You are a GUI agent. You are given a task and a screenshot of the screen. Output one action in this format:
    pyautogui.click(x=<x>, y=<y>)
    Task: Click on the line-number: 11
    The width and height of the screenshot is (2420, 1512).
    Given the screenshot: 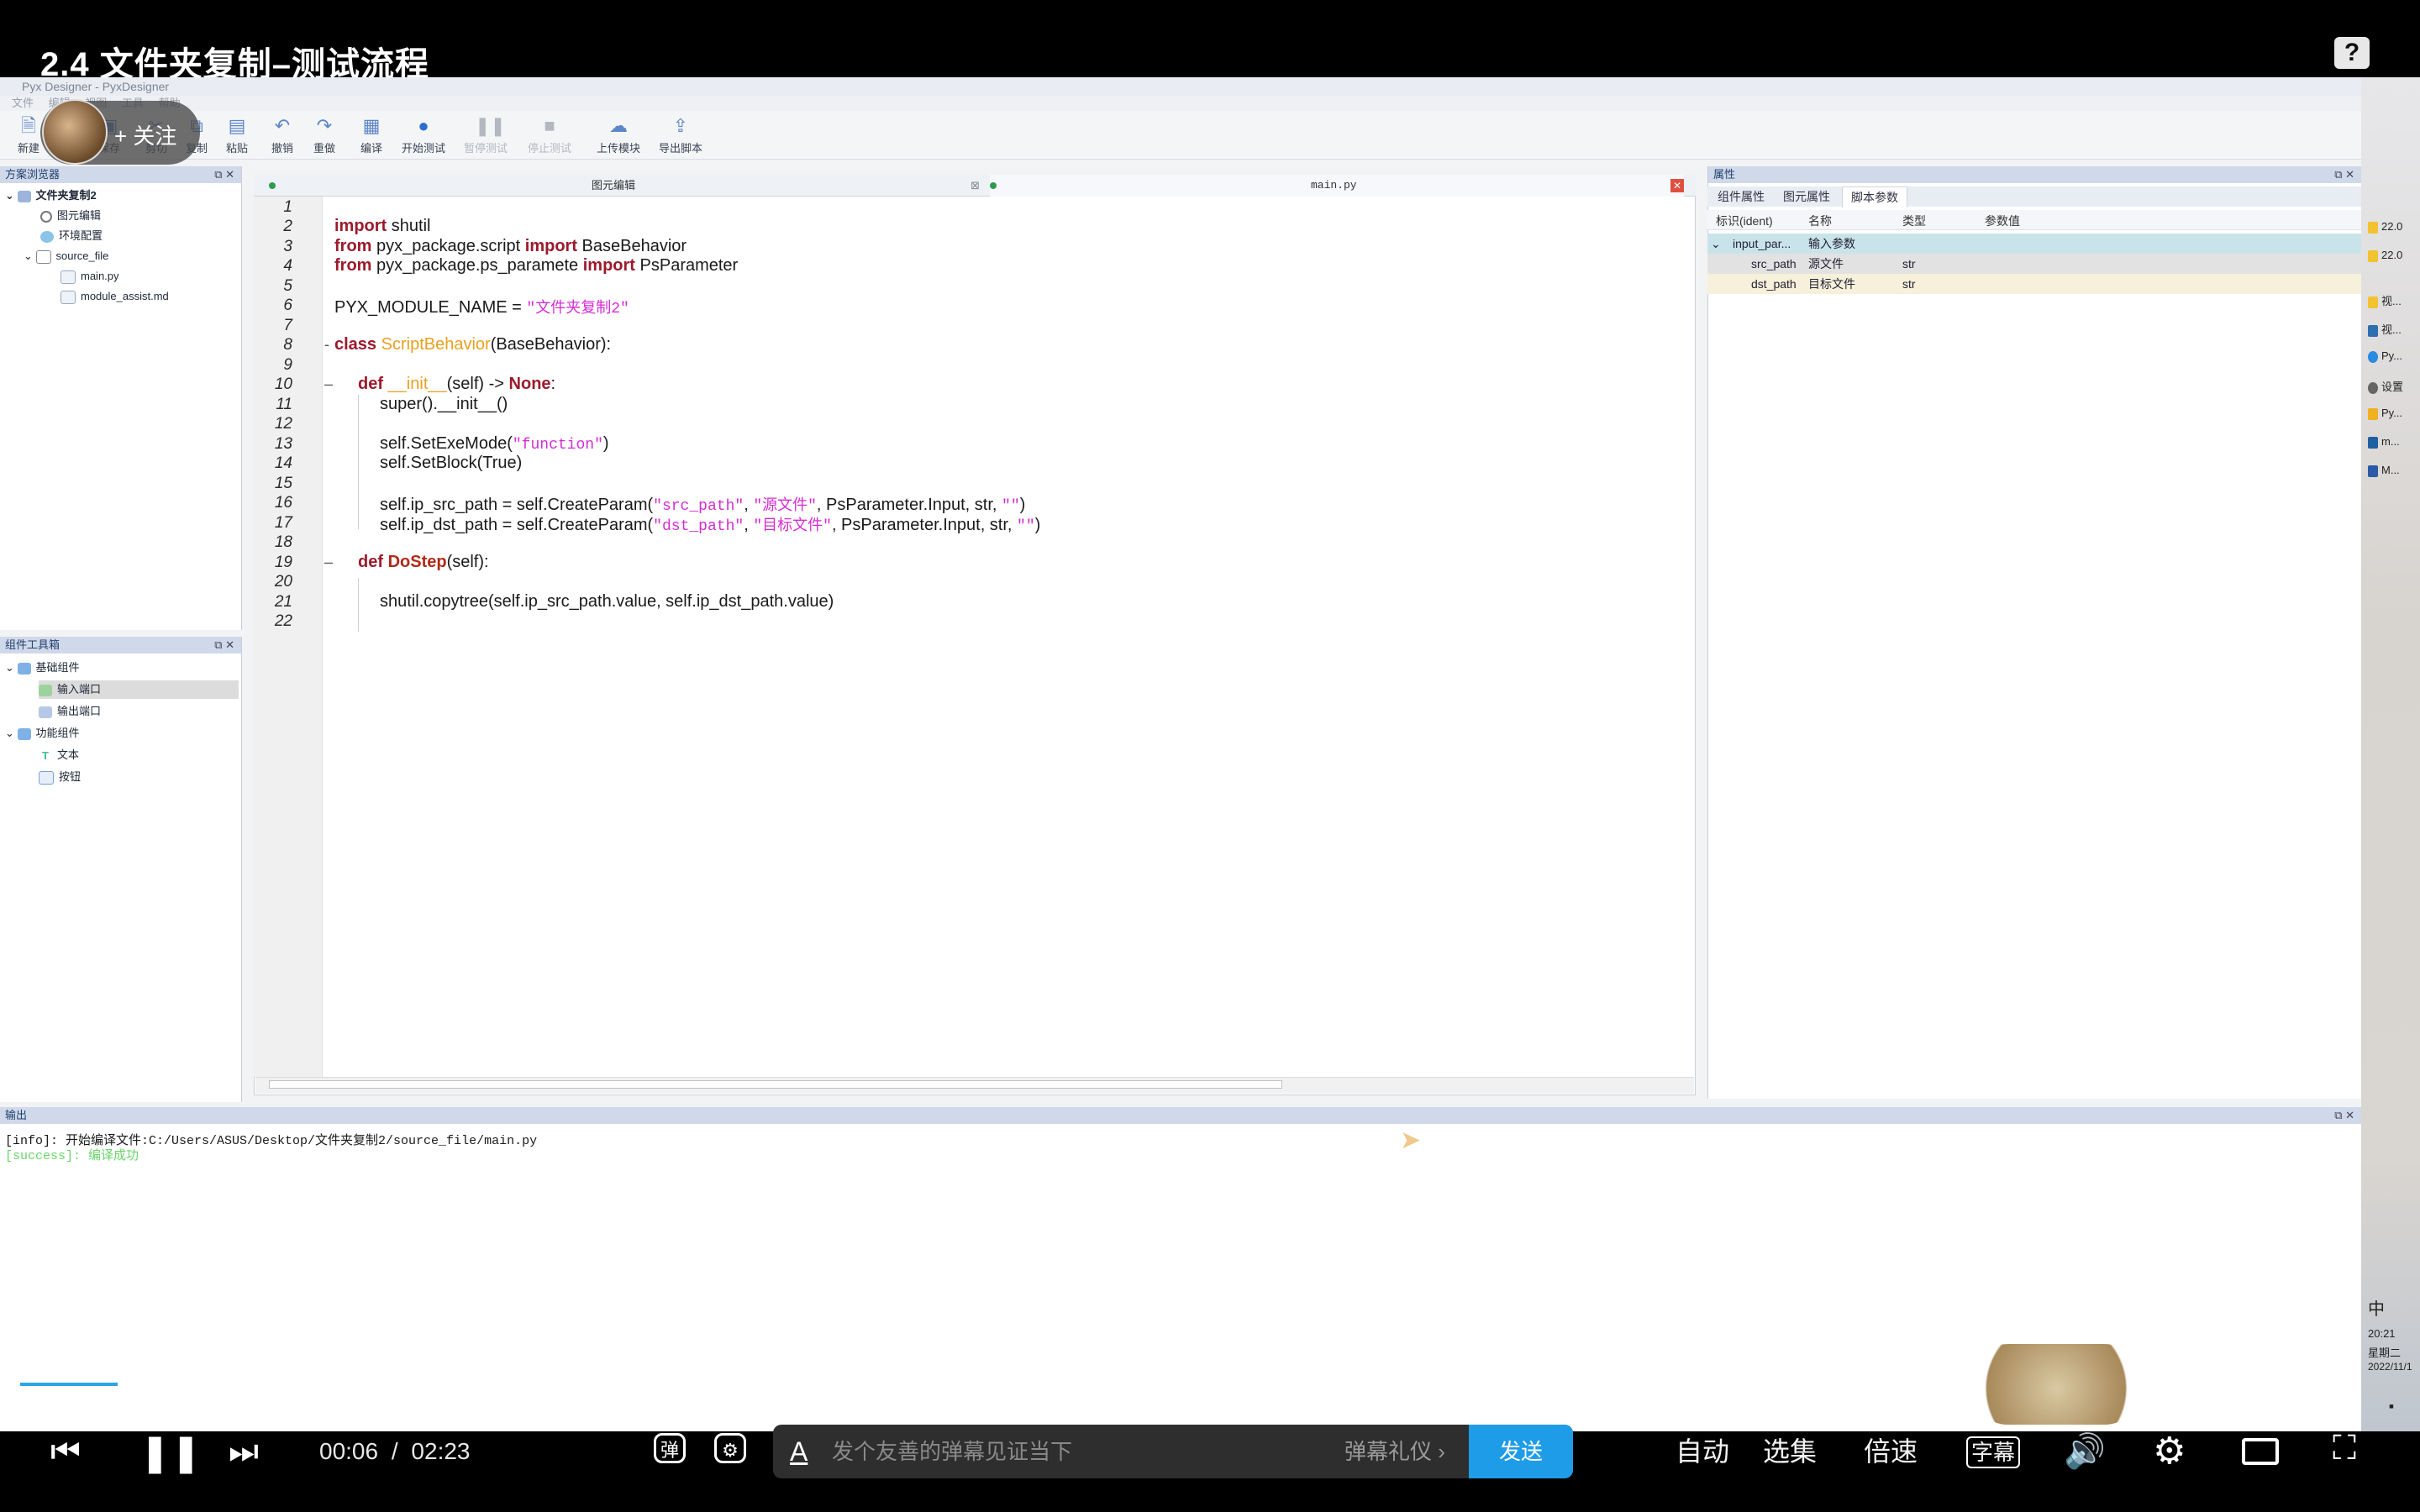 What is the action you would take?
    pyautogui.click(x=284, y=404)
    